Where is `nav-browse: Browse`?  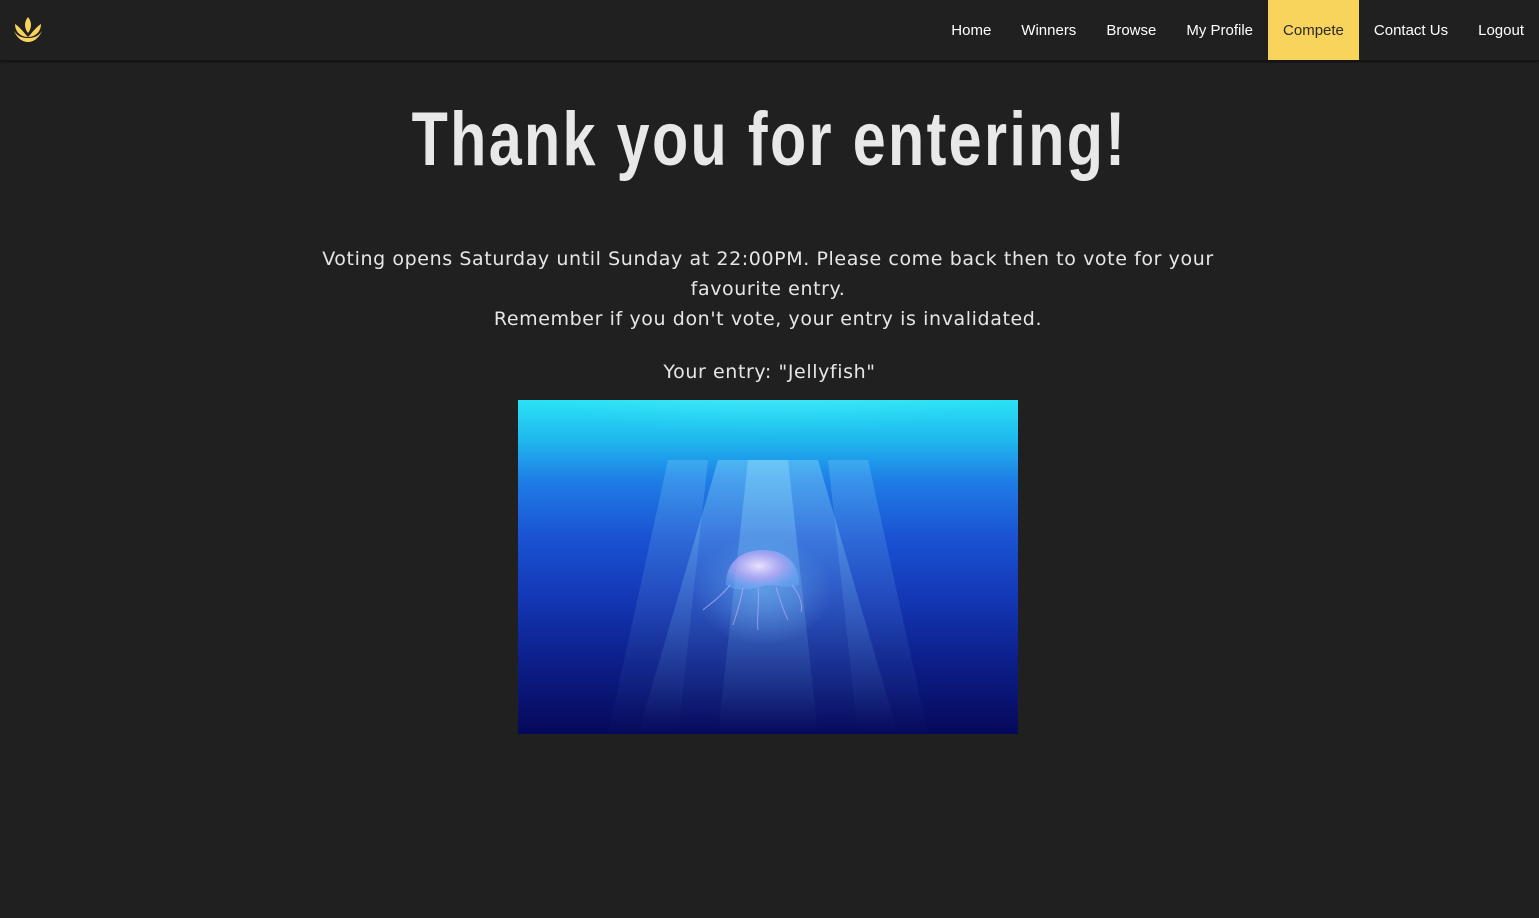
nav-browse: Browse is located at coordinates (1131, 30).